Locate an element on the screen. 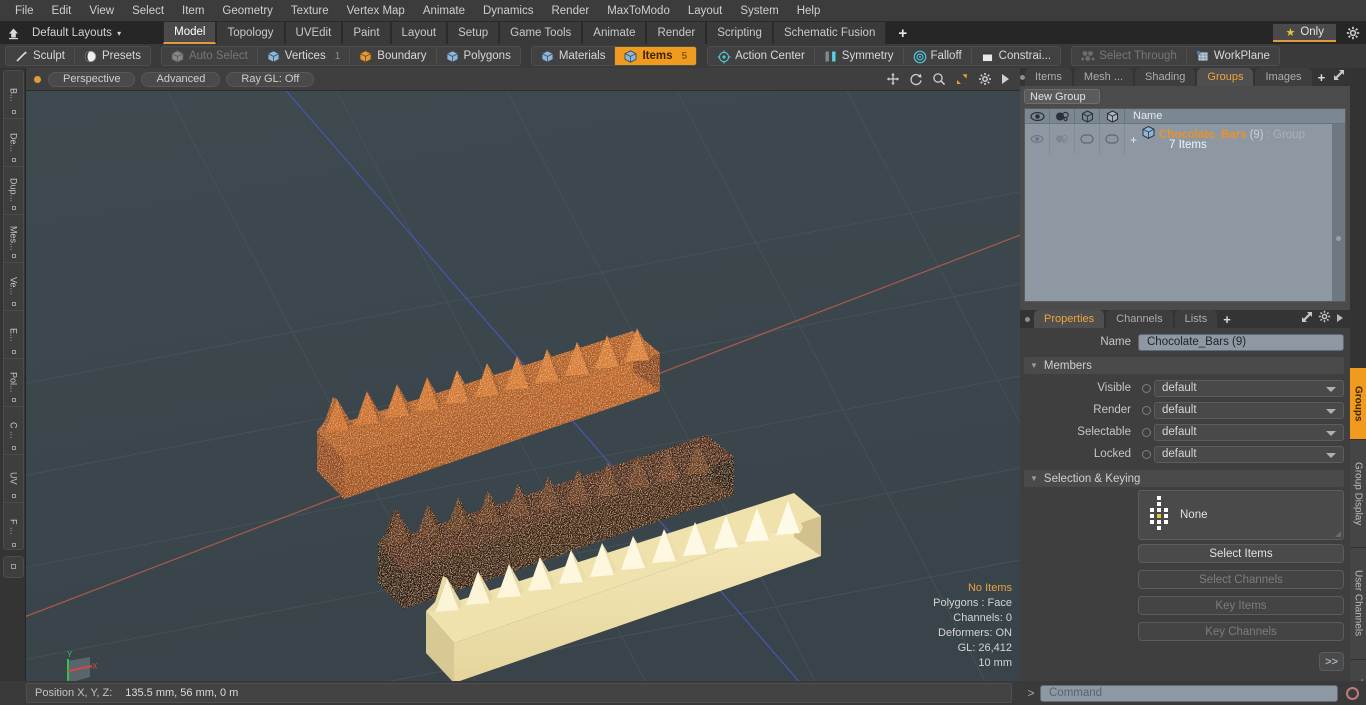  menu-item-help: Help is located at coordinates (809, 11).